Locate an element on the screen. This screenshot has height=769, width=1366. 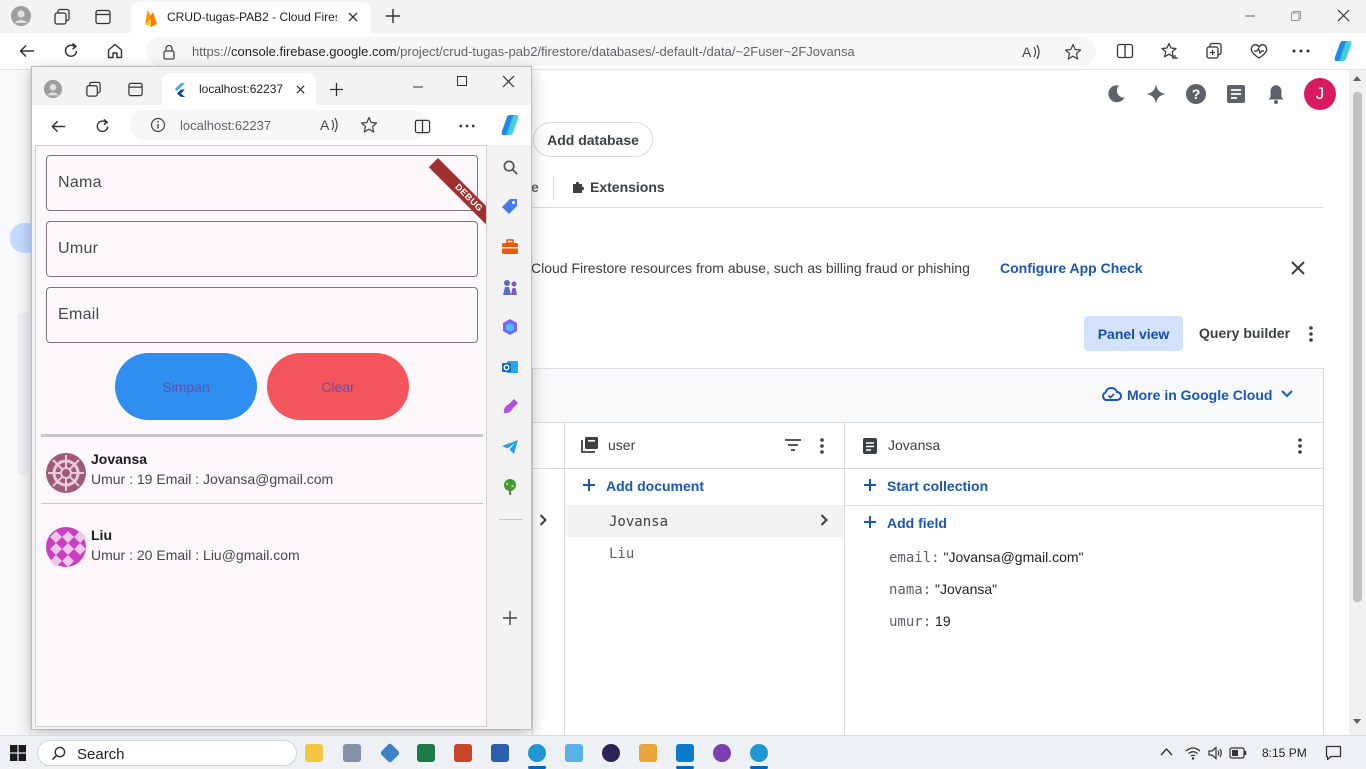
sidebar-microsoft365-icon is located at coordinates (510, 327).